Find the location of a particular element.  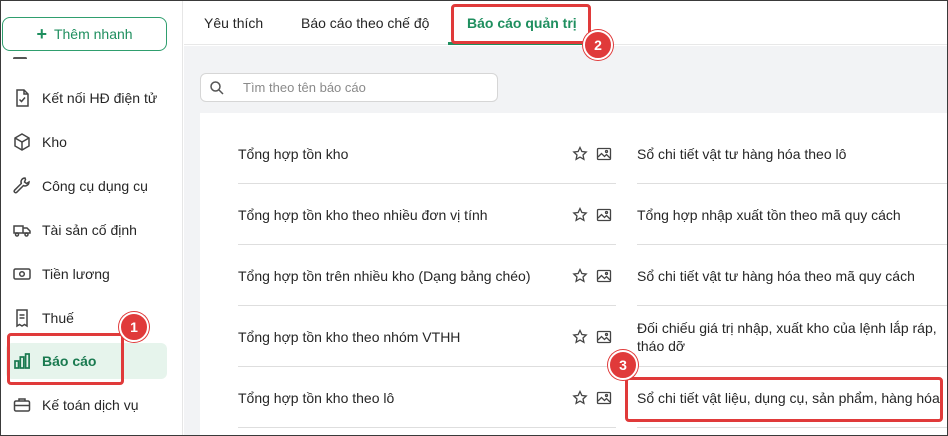

search-box is located at coordinates (349, 87).